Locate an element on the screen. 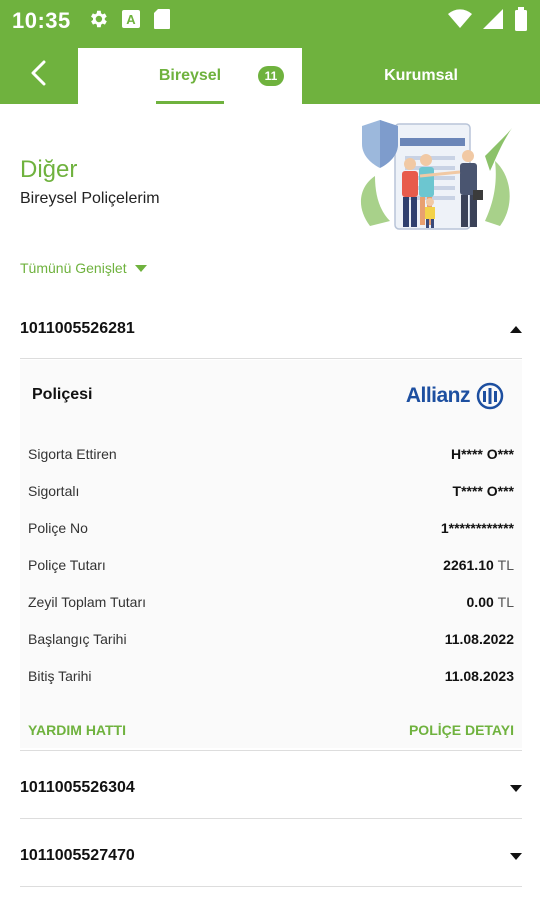  policy-count-badge: 11 is located at coordinates (271, 76).